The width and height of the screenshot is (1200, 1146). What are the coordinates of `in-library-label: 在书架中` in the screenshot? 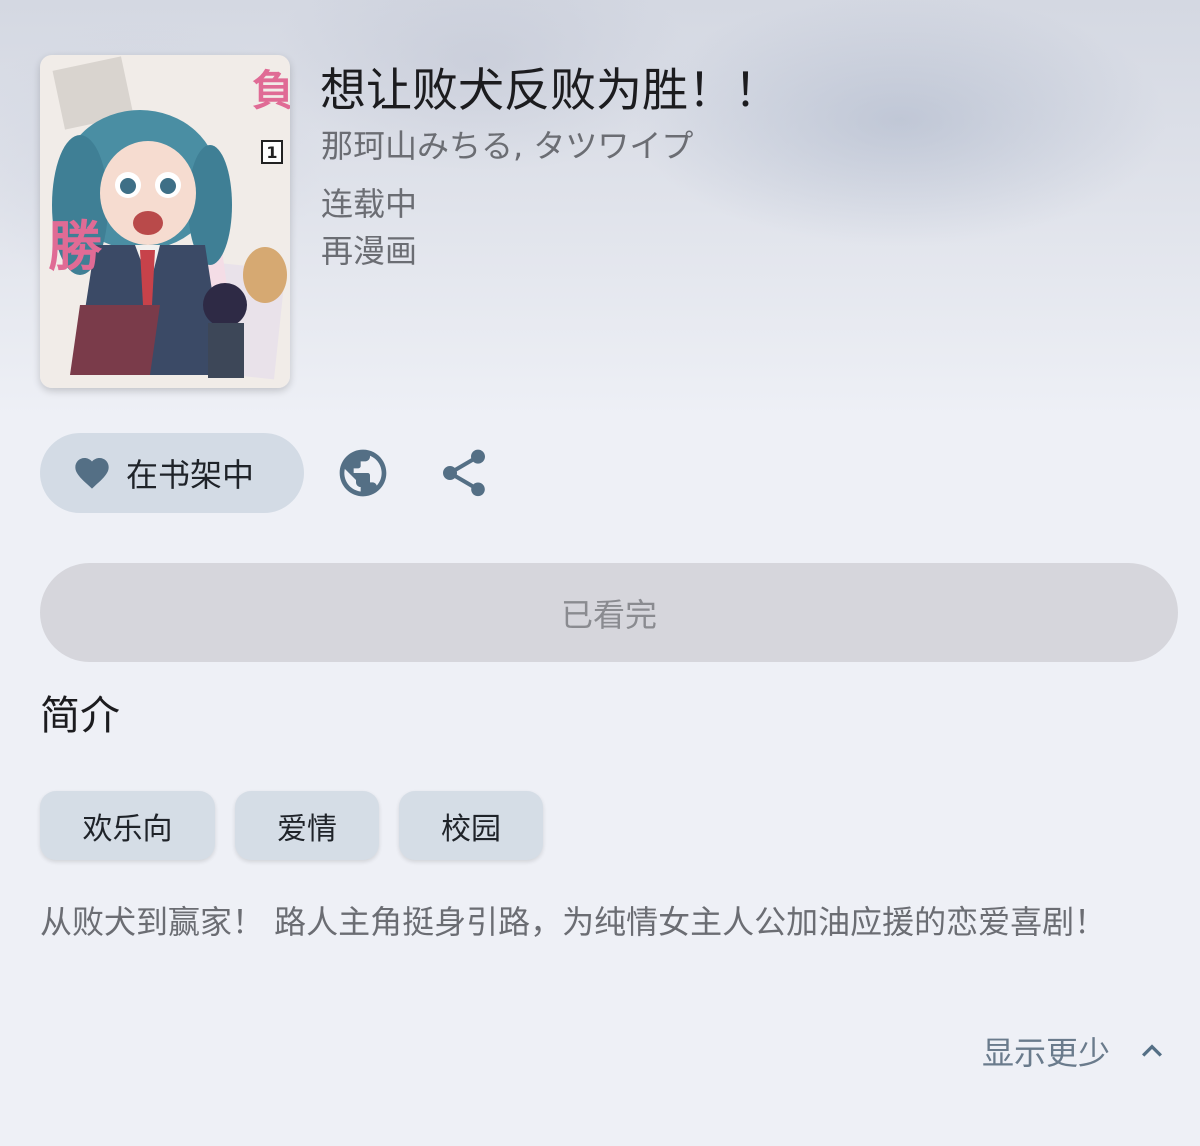 It's located at (190, 475).